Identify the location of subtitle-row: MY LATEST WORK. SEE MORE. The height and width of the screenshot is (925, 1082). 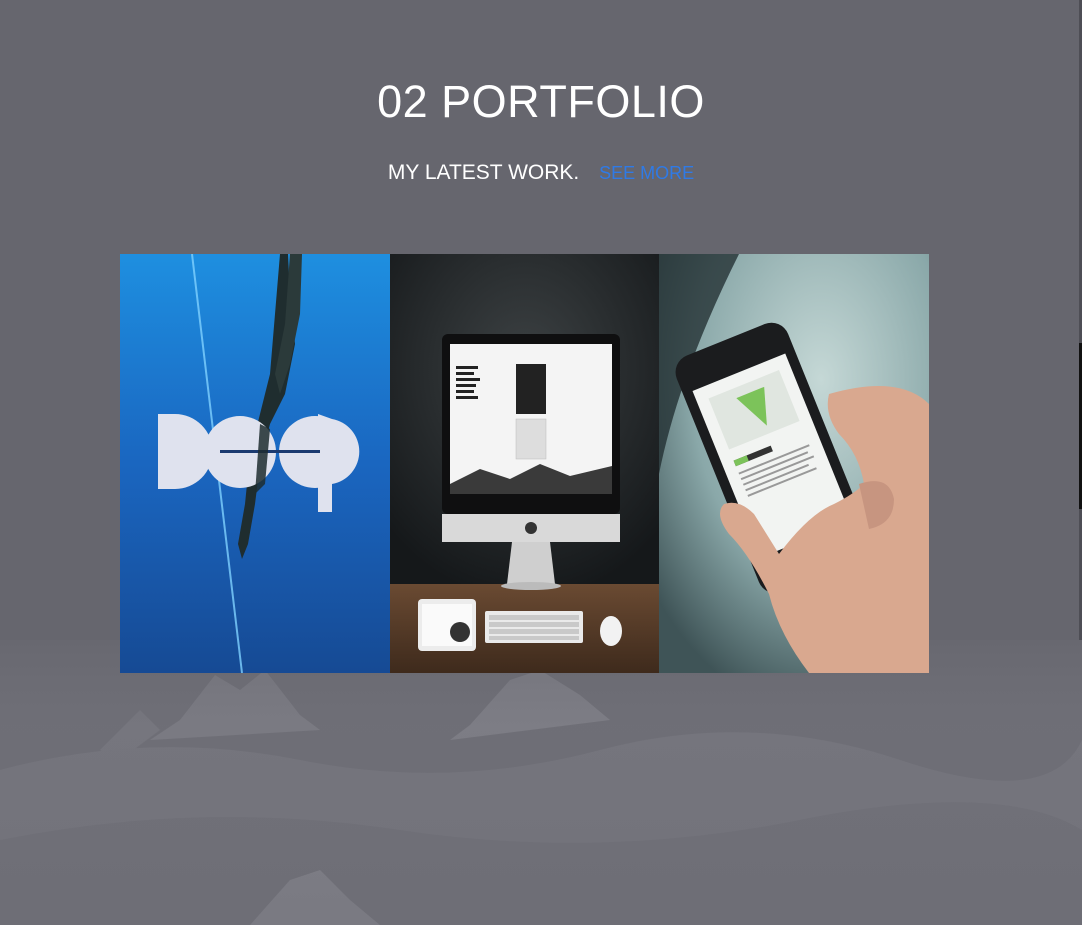
(541, 173).